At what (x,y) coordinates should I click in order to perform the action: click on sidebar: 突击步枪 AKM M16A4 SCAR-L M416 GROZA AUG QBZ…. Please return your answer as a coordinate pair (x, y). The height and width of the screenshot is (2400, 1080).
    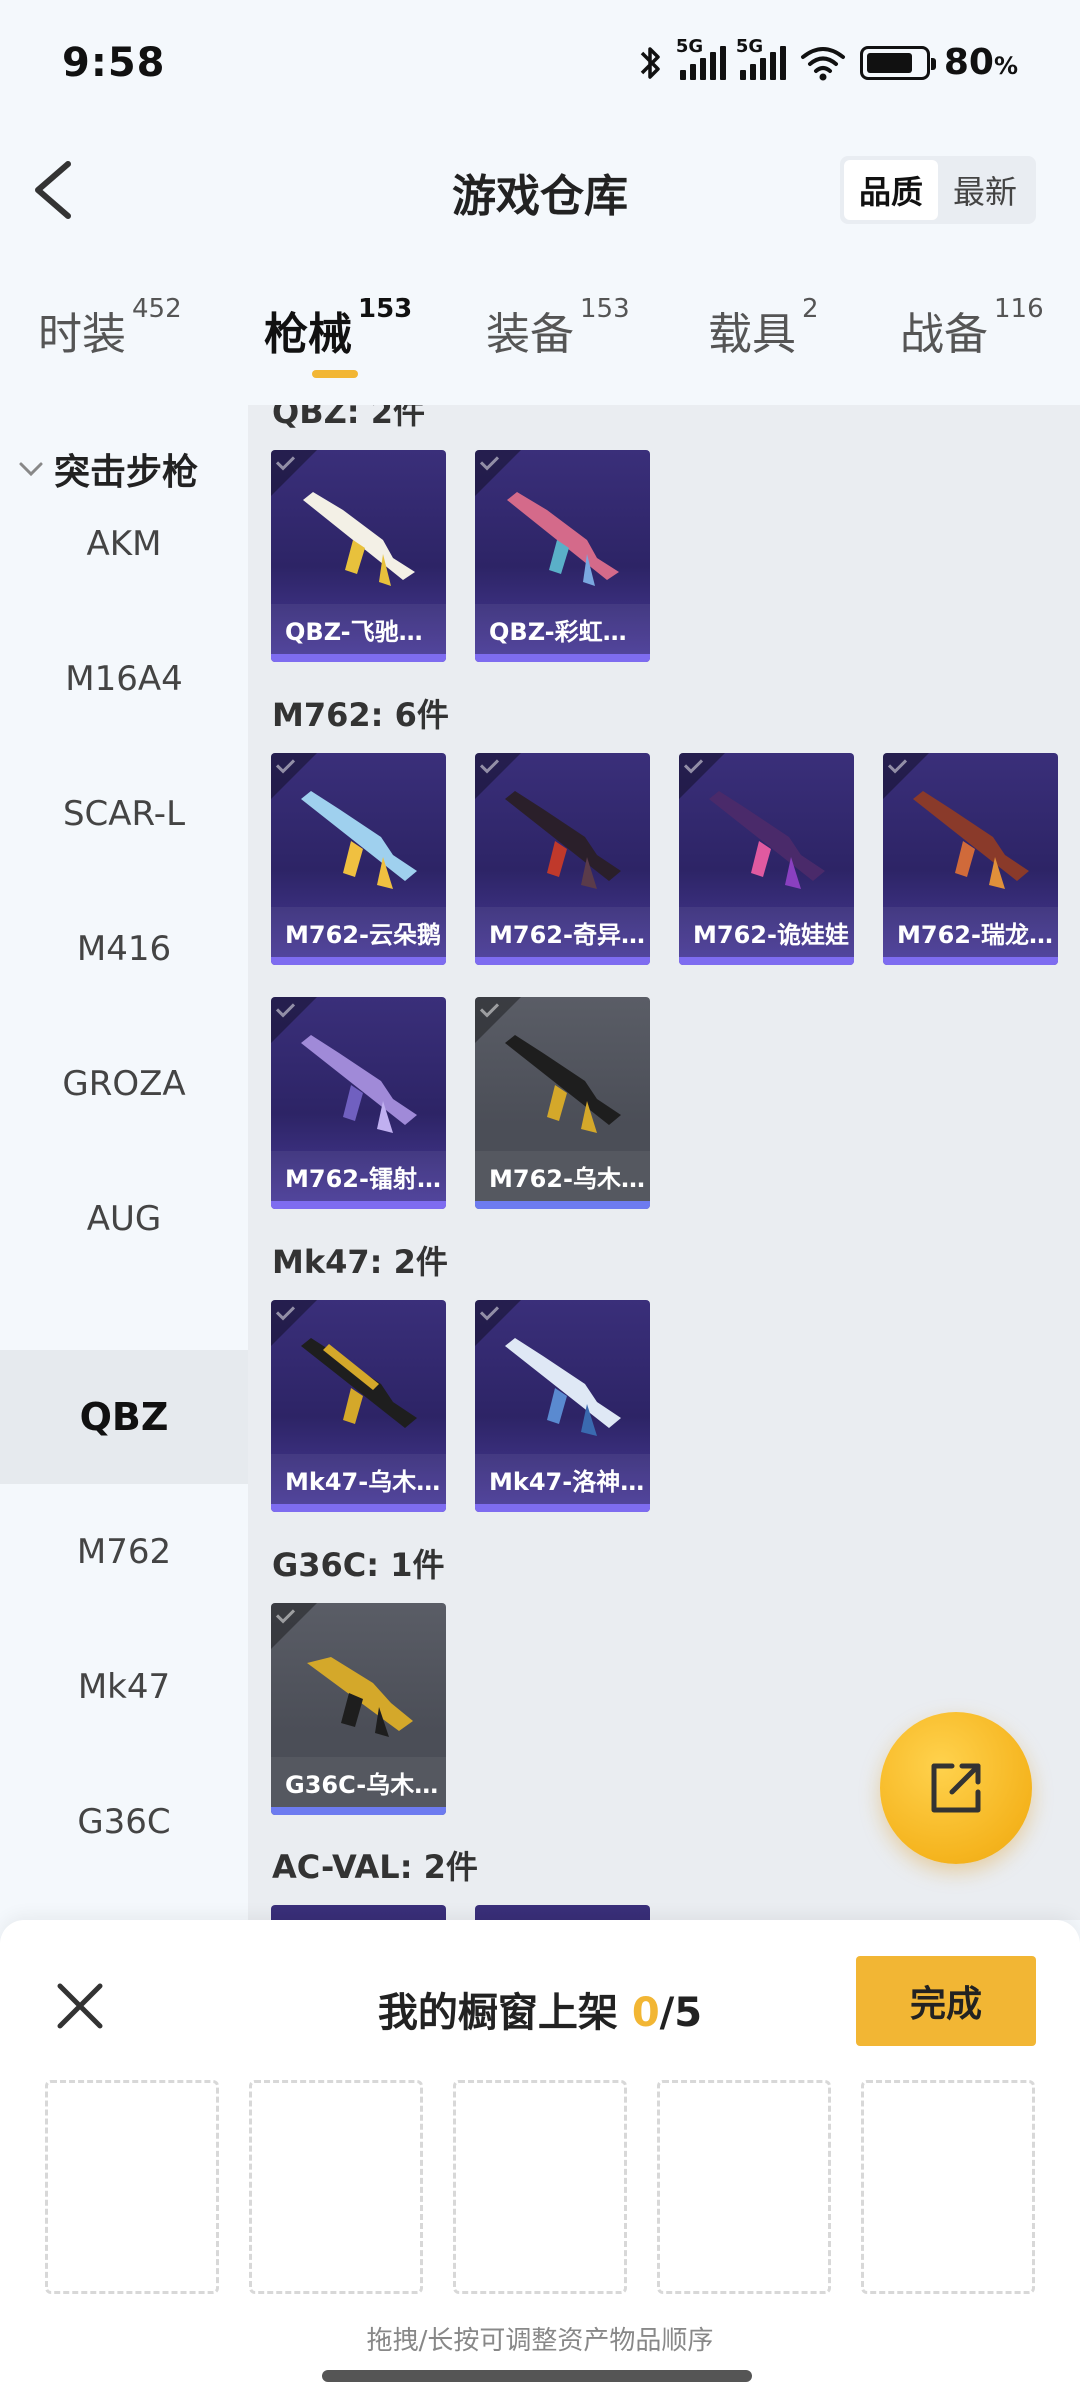
    Looking at the image, I should click on (124, 1162).